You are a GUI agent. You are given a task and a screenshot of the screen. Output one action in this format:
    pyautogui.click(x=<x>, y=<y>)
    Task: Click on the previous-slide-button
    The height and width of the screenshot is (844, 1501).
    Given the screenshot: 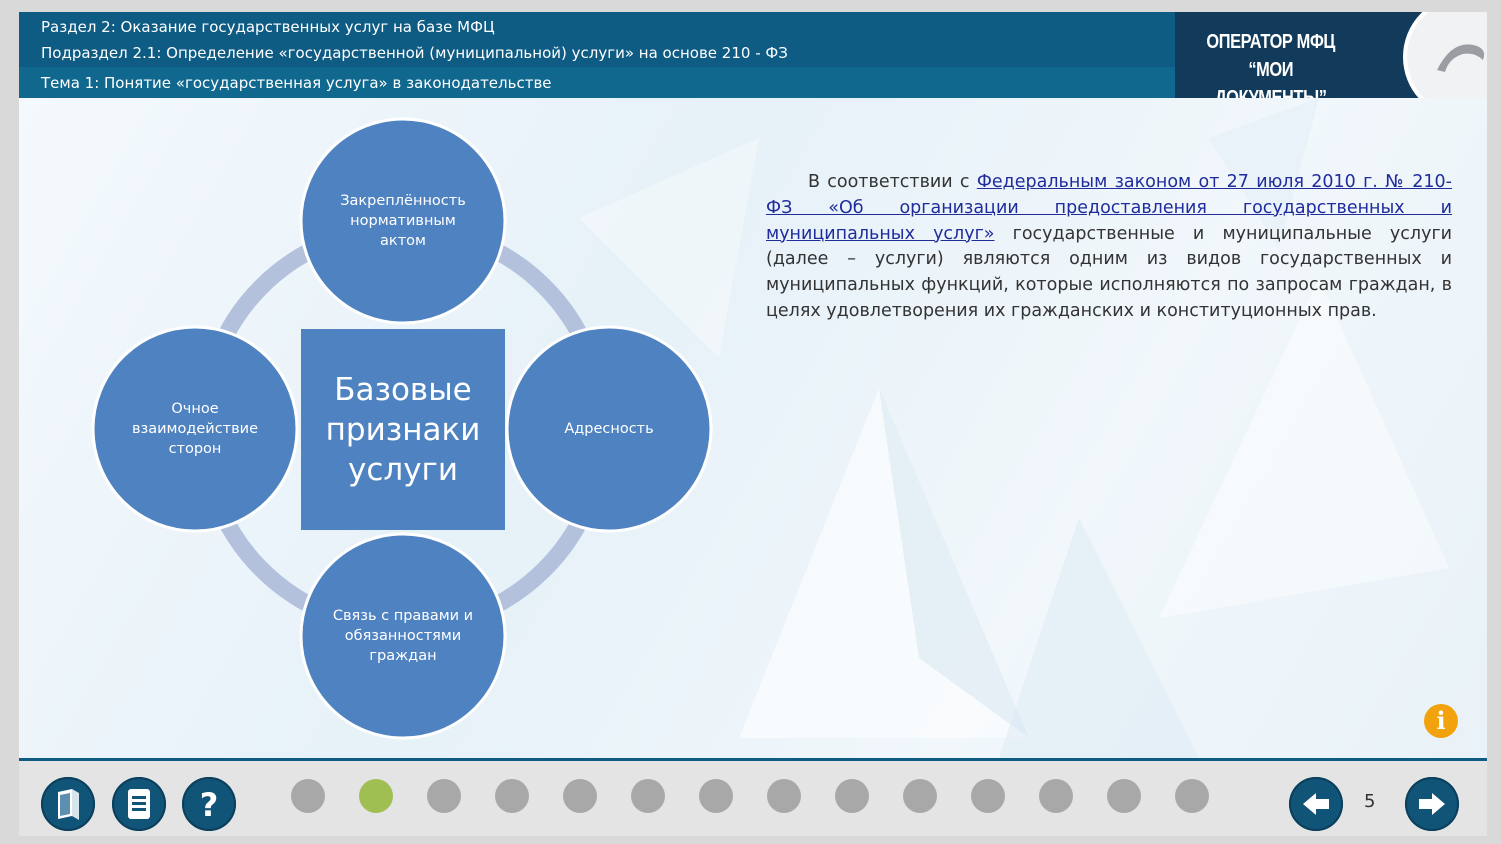 What is the action you would take?
    pyautogui.click(x=1316, y=804)
    